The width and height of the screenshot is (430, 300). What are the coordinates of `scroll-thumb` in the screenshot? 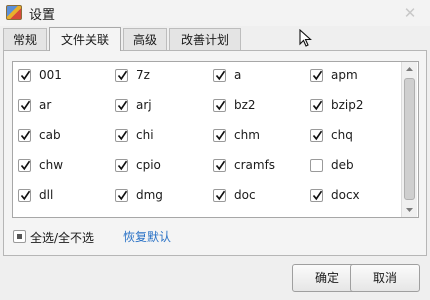 It's located at (409, 139).